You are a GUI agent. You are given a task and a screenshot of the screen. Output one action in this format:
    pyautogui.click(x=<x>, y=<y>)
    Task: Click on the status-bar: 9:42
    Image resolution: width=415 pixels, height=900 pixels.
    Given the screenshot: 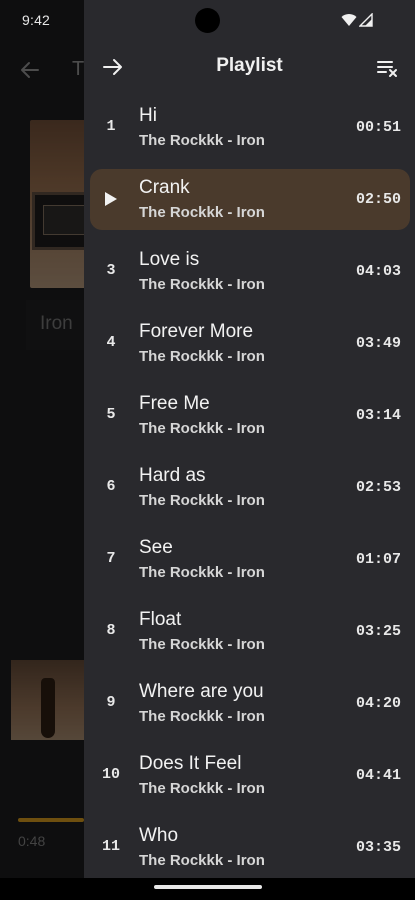 What is the action you would take?
    pyautogui.click(x=207, y=21)
    